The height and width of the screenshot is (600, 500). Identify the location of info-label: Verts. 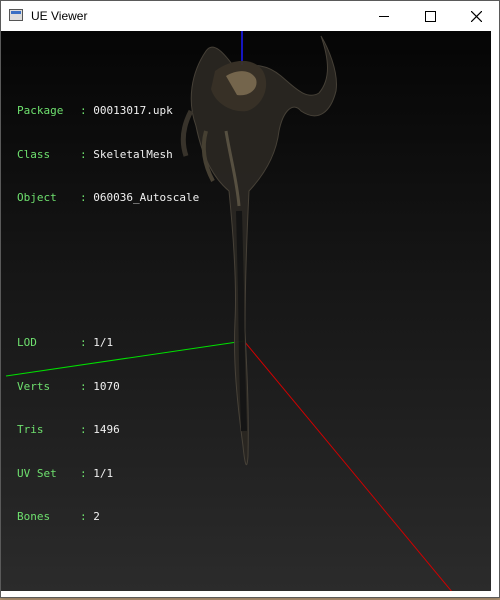
(34, 386).